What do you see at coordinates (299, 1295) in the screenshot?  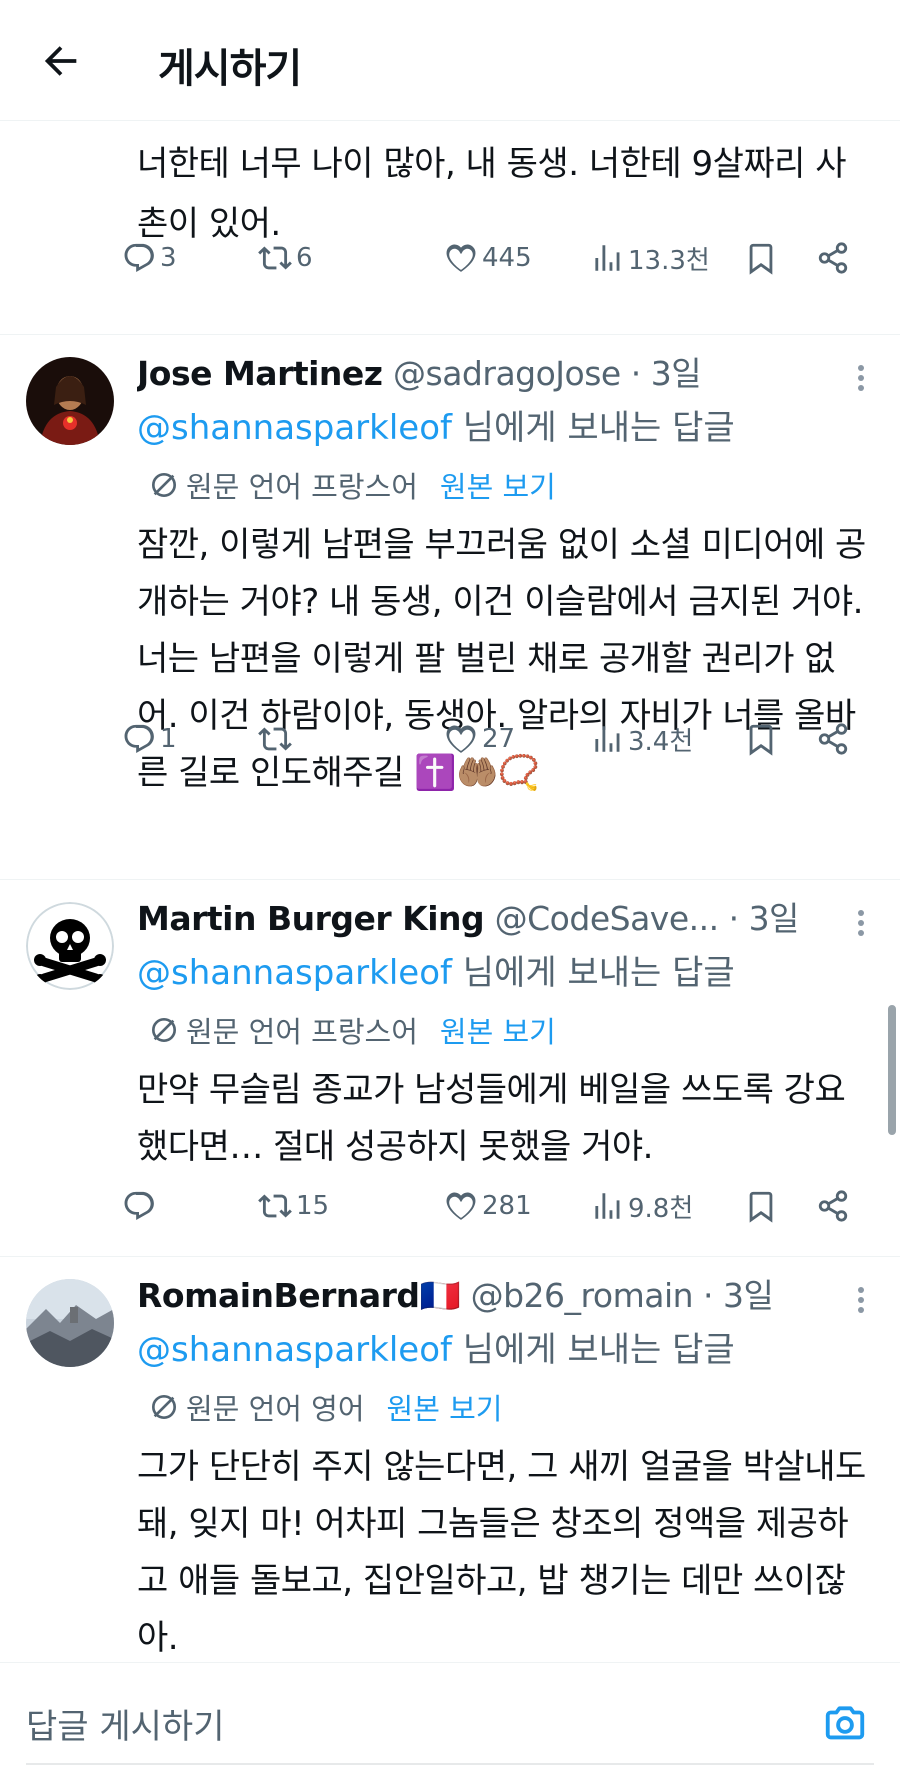 I see `display-name: RomainBernard🇫🇷` at bounding box center [299, 1295].